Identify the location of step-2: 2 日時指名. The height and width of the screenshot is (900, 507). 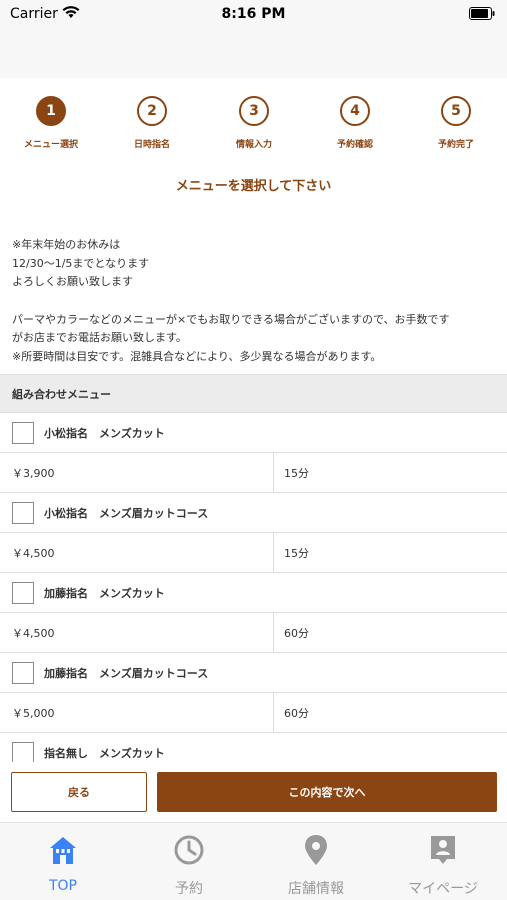
(152, 123).